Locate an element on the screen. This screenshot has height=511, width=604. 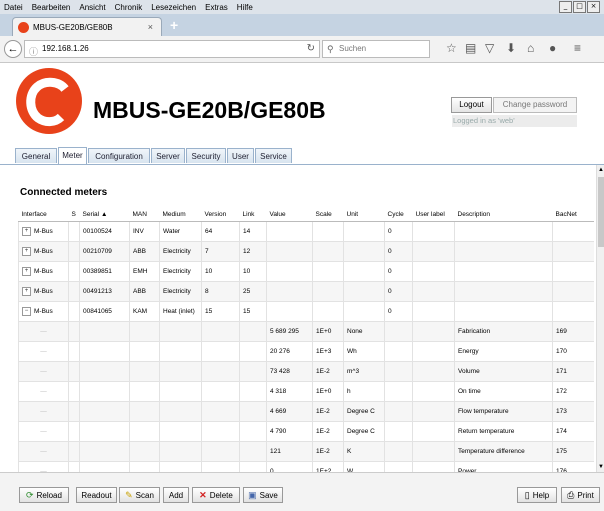
pocket-icon: ▽ is located at coordinates (489, 48).